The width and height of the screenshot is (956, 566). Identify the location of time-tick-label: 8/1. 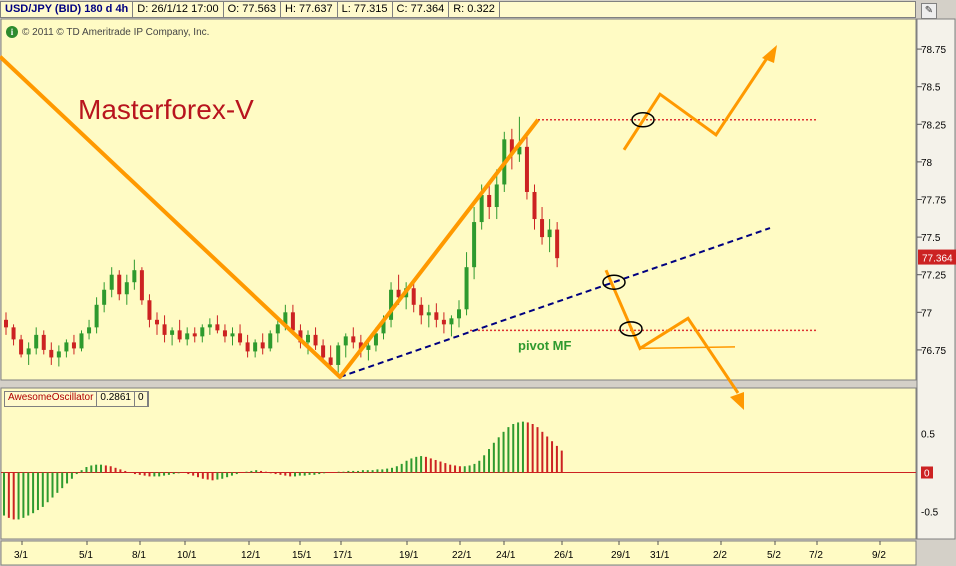
(139, 555).